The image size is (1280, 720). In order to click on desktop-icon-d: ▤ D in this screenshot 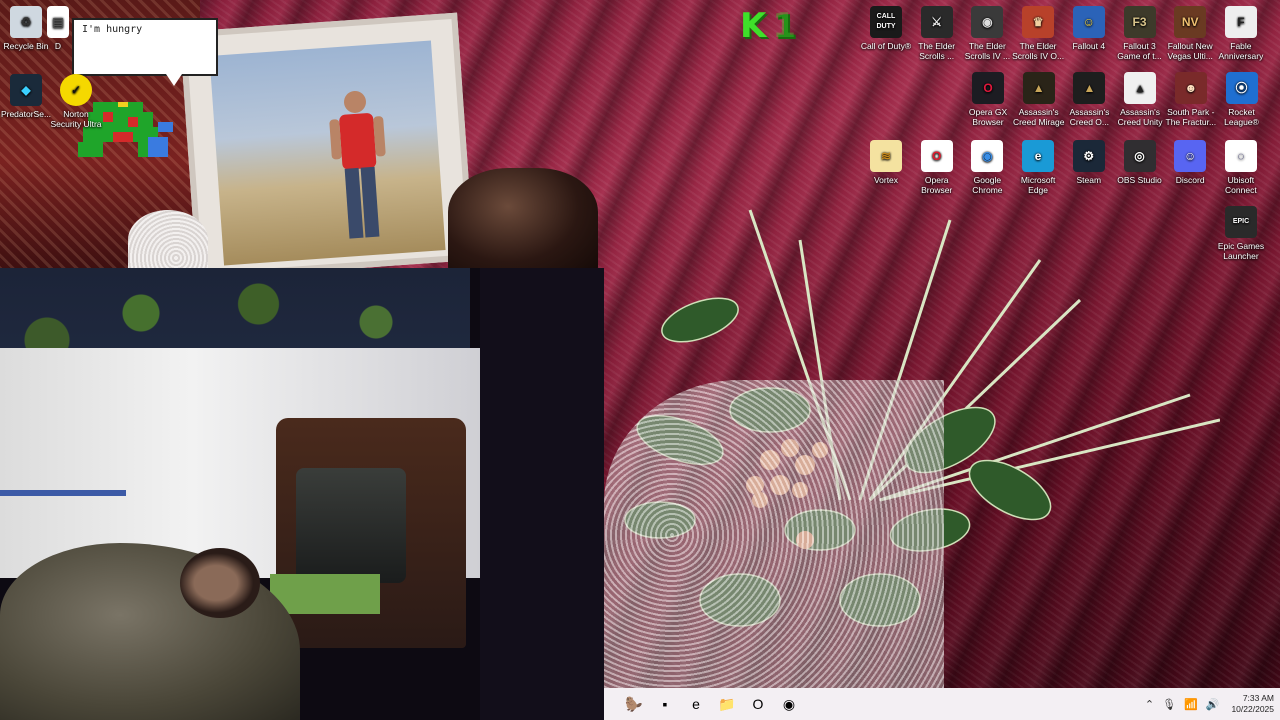, I will do `click(58, 27)`.